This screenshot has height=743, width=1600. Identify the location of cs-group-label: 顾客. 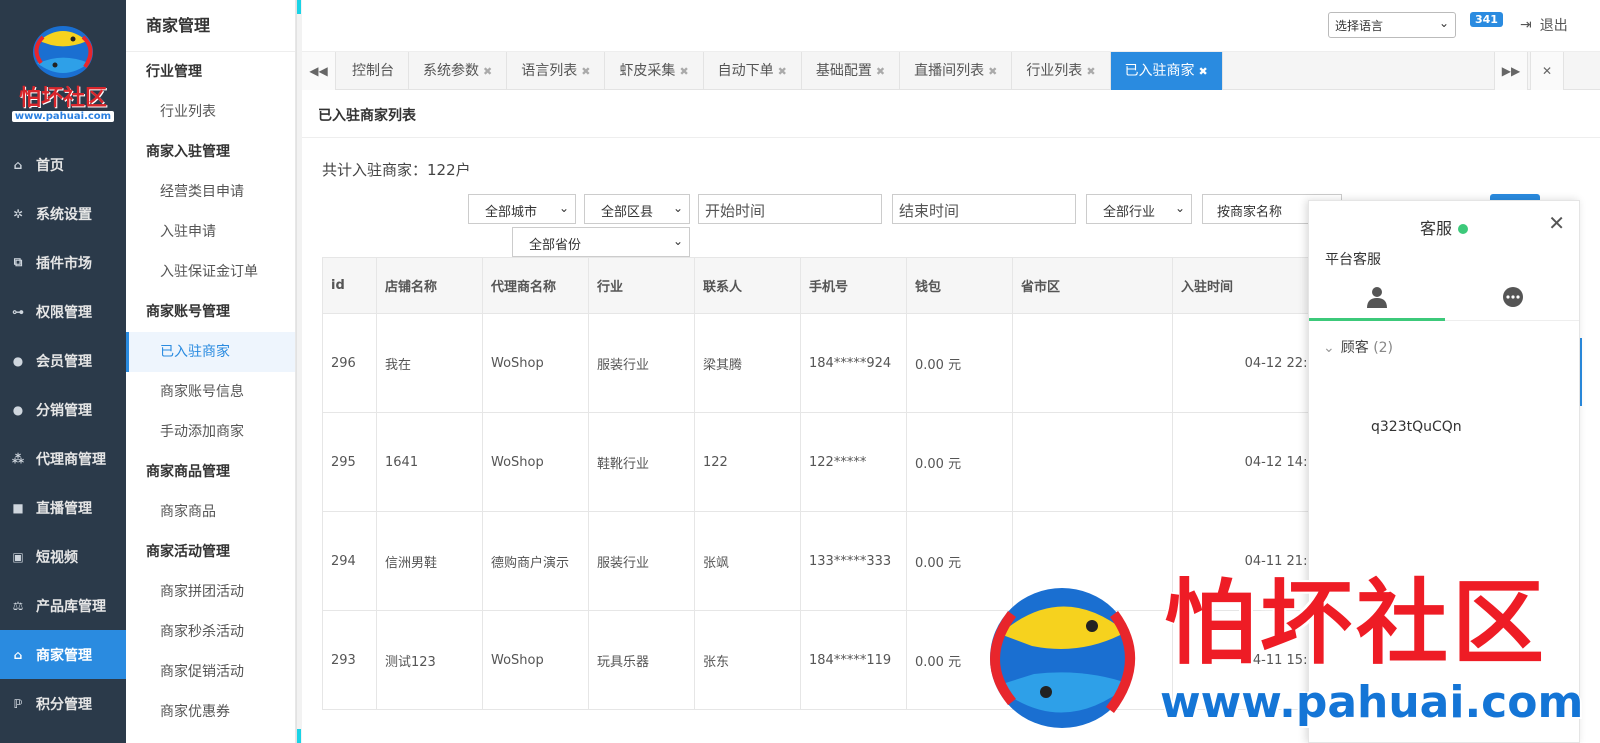
(1354, 348).